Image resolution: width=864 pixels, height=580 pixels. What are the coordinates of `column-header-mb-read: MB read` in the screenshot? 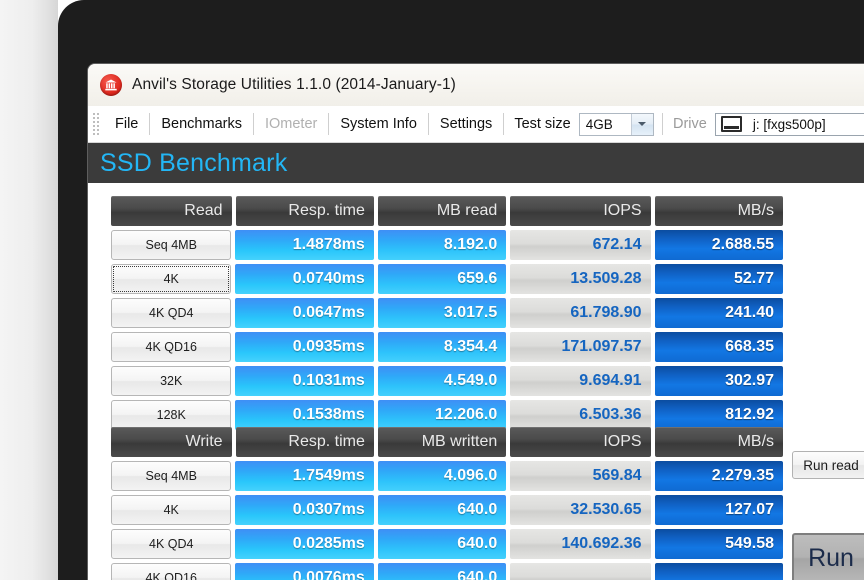 It's located at (442, 211).